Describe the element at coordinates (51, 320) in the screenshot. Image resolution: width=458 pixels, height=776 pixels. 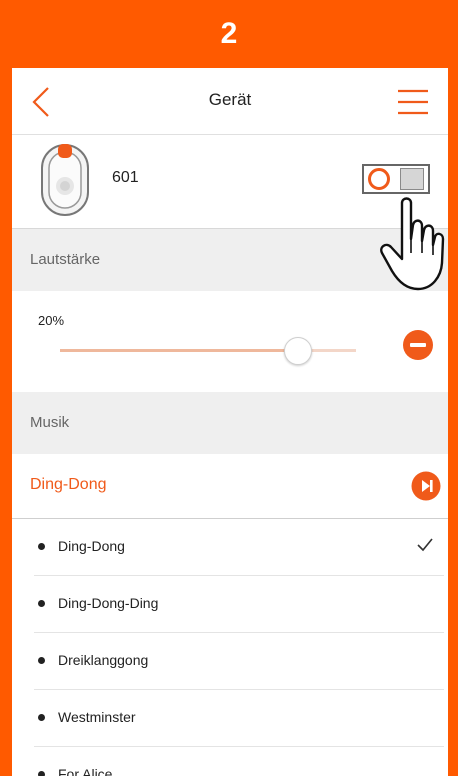
I see `volume-value: 20%` at that location.